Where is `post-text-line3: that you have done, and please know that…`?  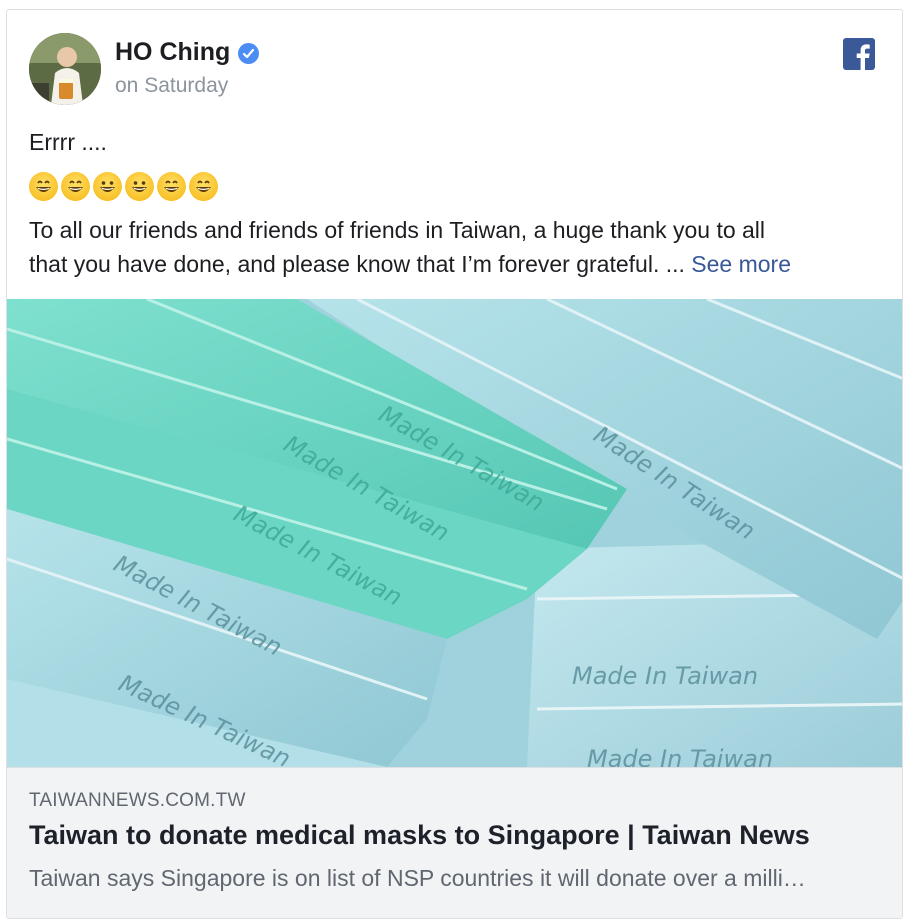
post-text-line3: that you have done, and please know that… is located at coordinates (410, 264).